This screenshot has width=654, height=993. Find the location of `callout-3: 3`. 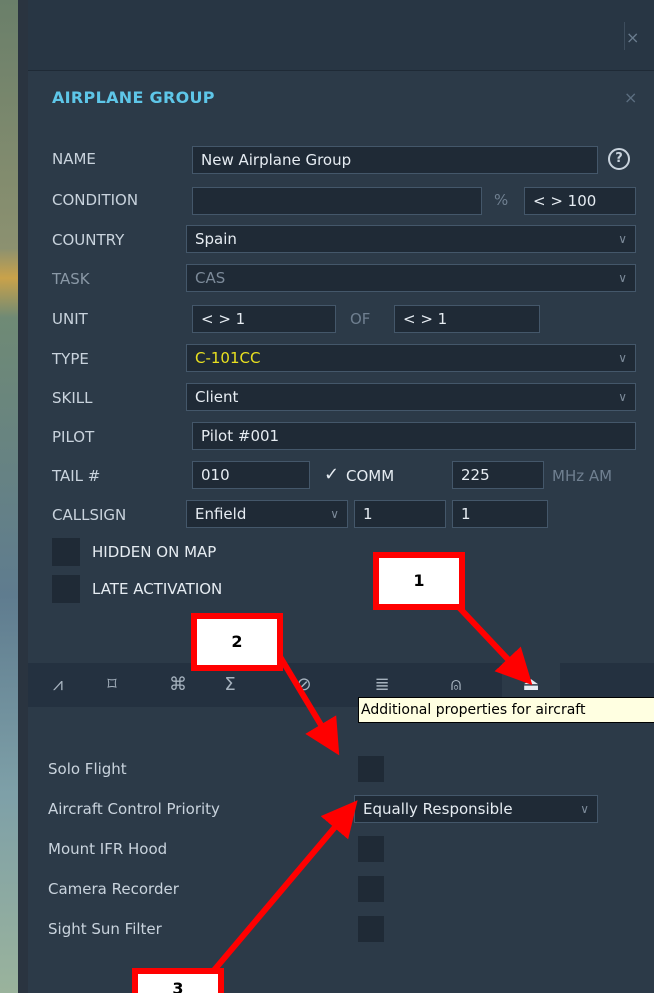

callout-3: 3 is located at coordinates (178, 980).